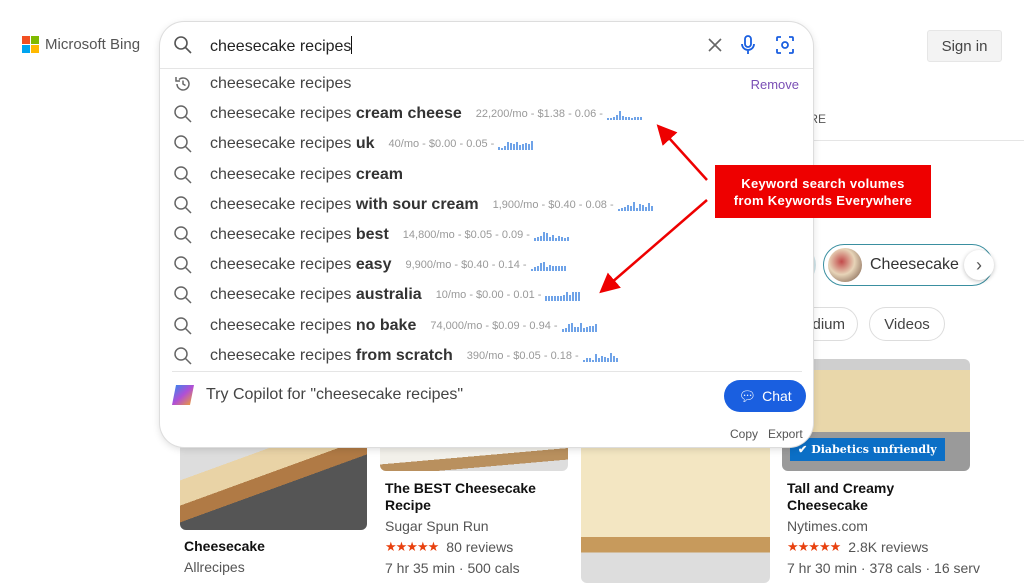 Image resolution: width=1024 pixels, height=583 pixels. I want to click on copilot-text: Try Copilot for "cheesecake recipes", so click(335, 394).